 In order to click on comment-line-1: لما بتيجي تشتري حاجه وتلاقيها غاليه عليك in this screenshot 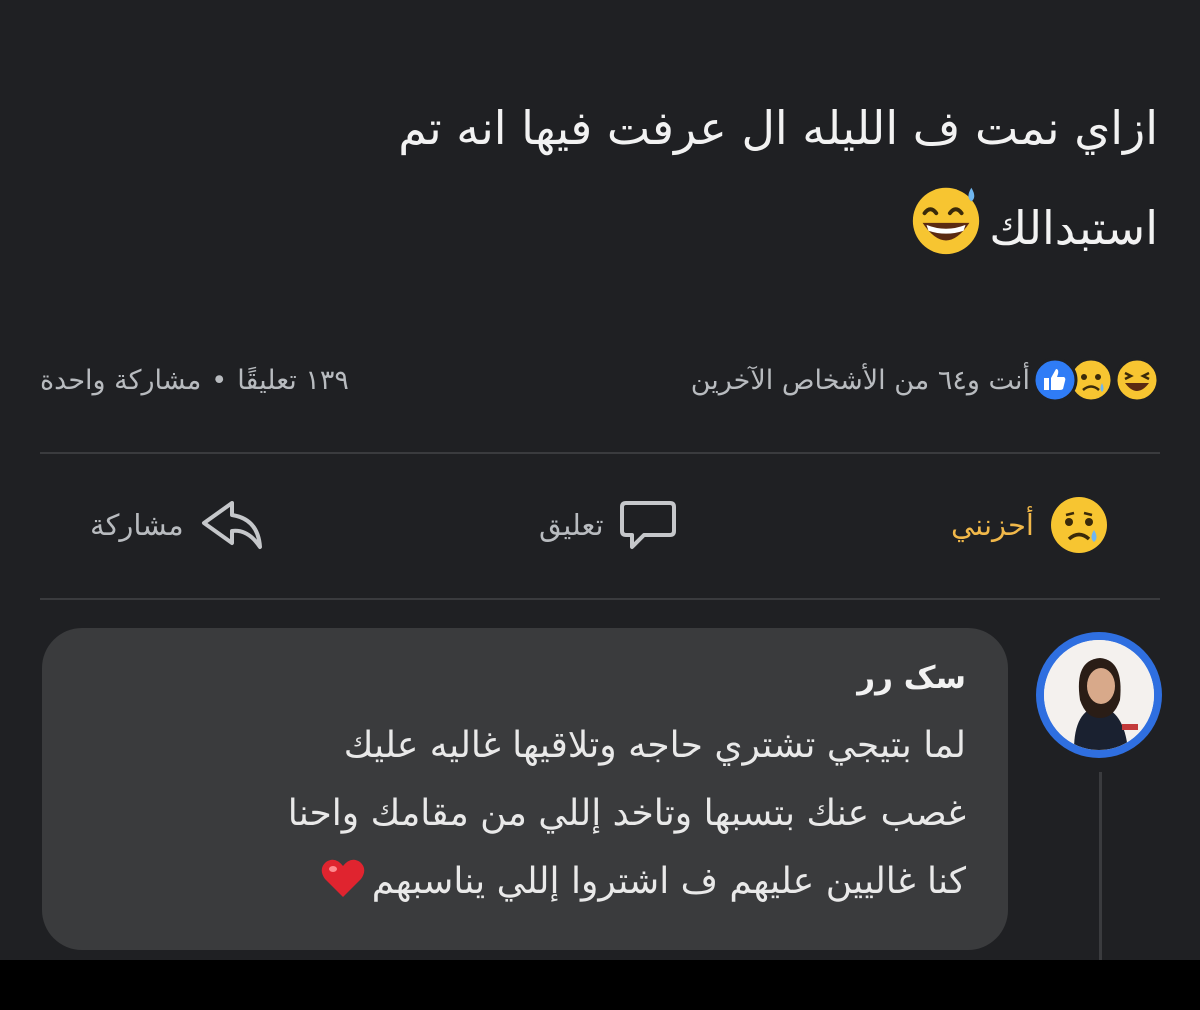, I will do `click(654, 745)`.